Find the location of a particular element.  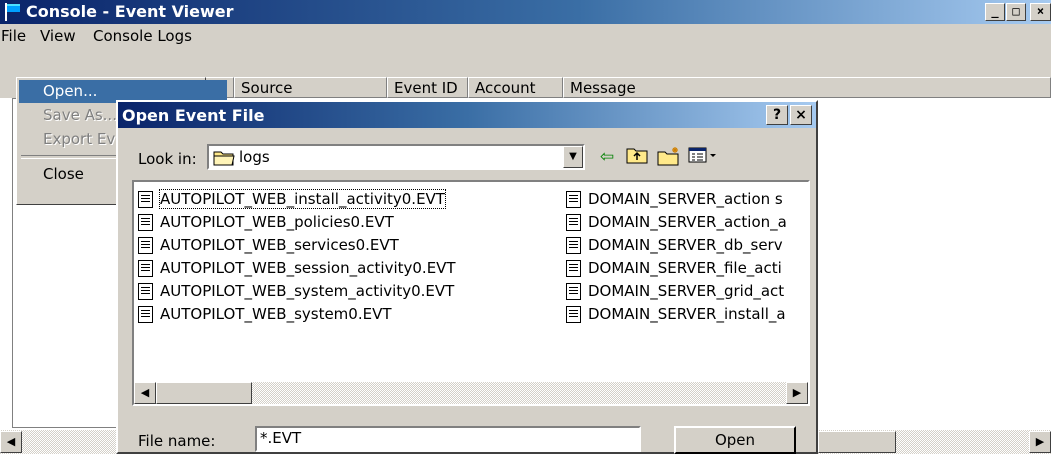

list-item: DOMAIN_SERVER_file_acti is located at coordinates (675, 268).